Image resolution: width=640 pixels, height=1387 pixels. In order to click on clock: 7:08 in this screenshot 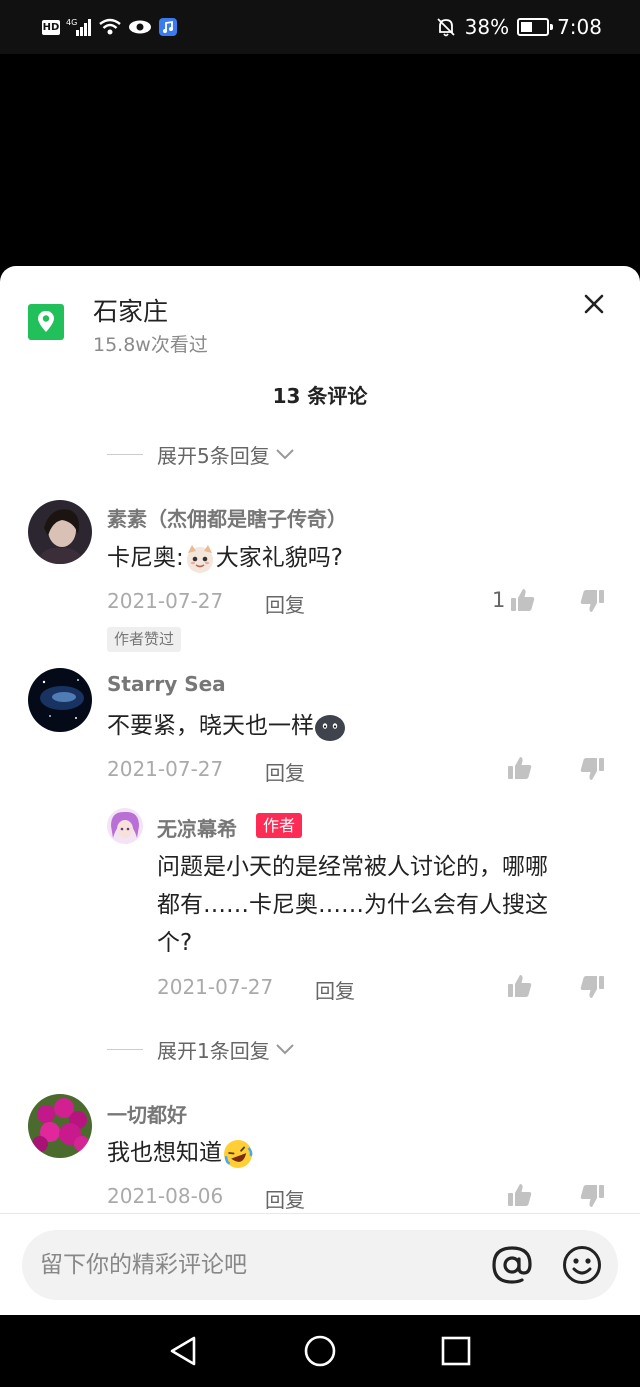, I will do `click(579, 27)`.